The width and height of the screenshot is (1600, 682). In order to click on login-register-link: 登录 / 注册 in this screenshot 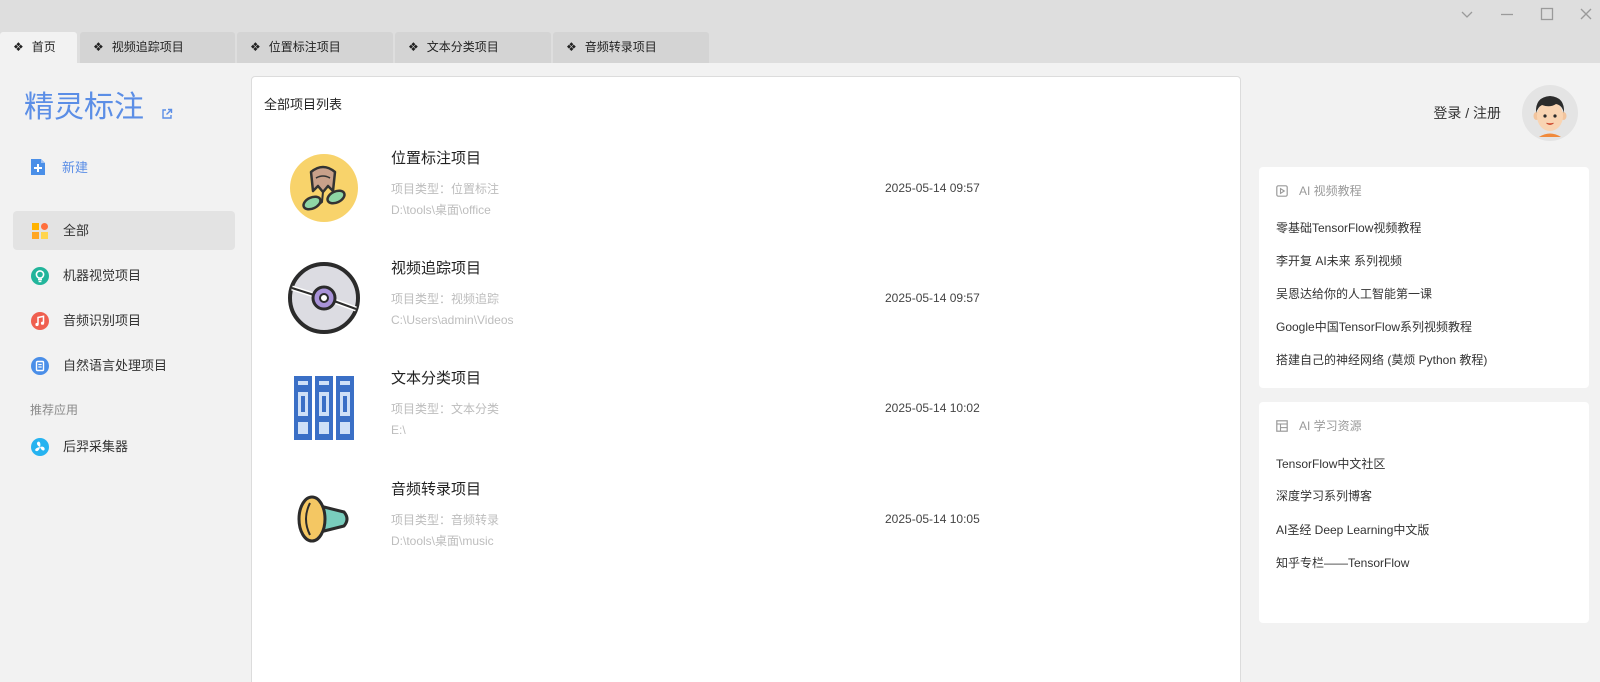, I will do `click(1467, 113)`.